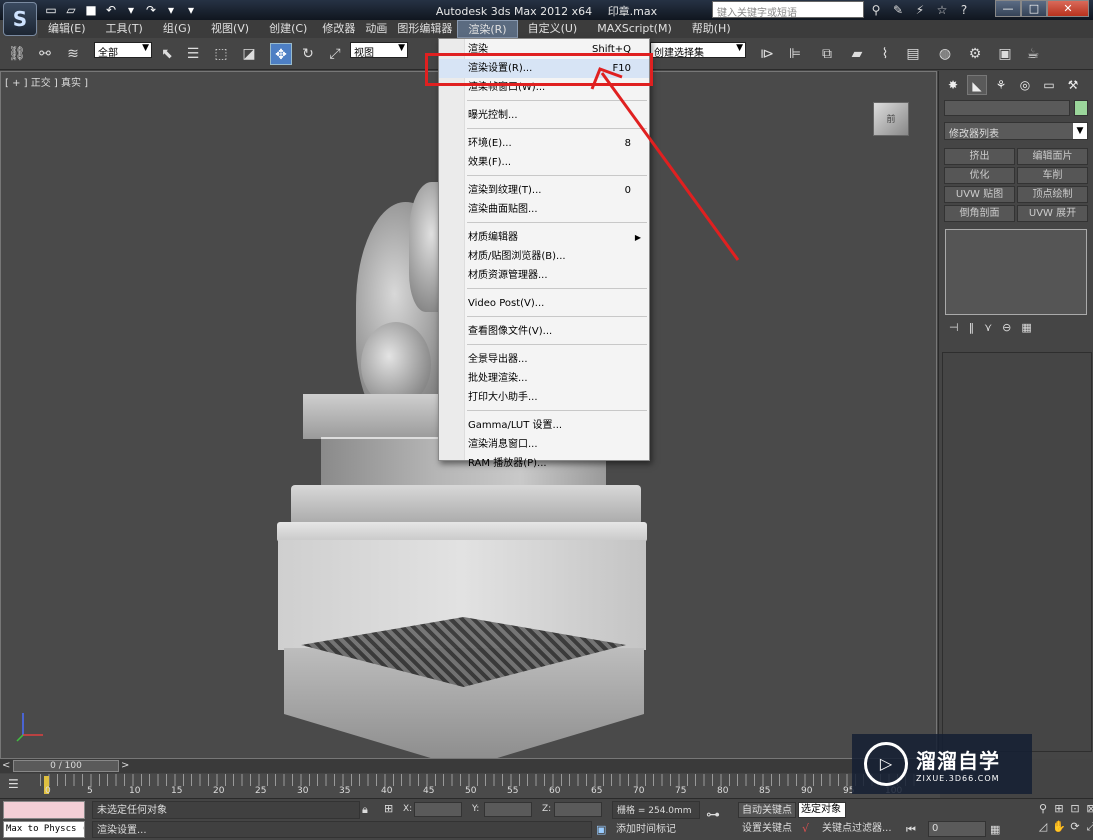 Image resolution: width=1093 pixels, height=840 pixels. I want to click on zoom-all-icon: ⊞, so click(1059, 810).